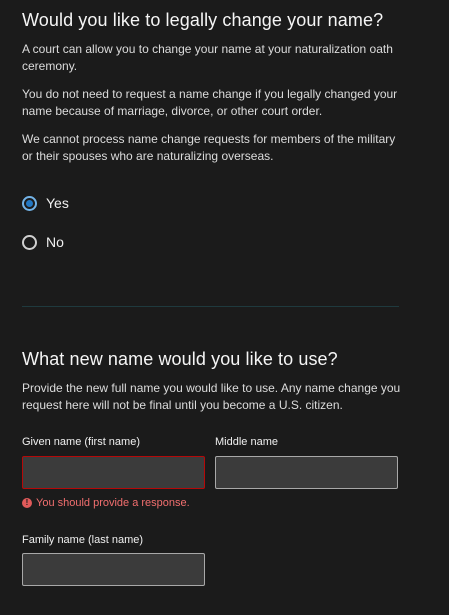 This screenshot has width=449, height=615. What do you see at coordinates (246, 442) in the screenshot?
I see `middle-name-label: Middle name` at bounding box center [246, 442].